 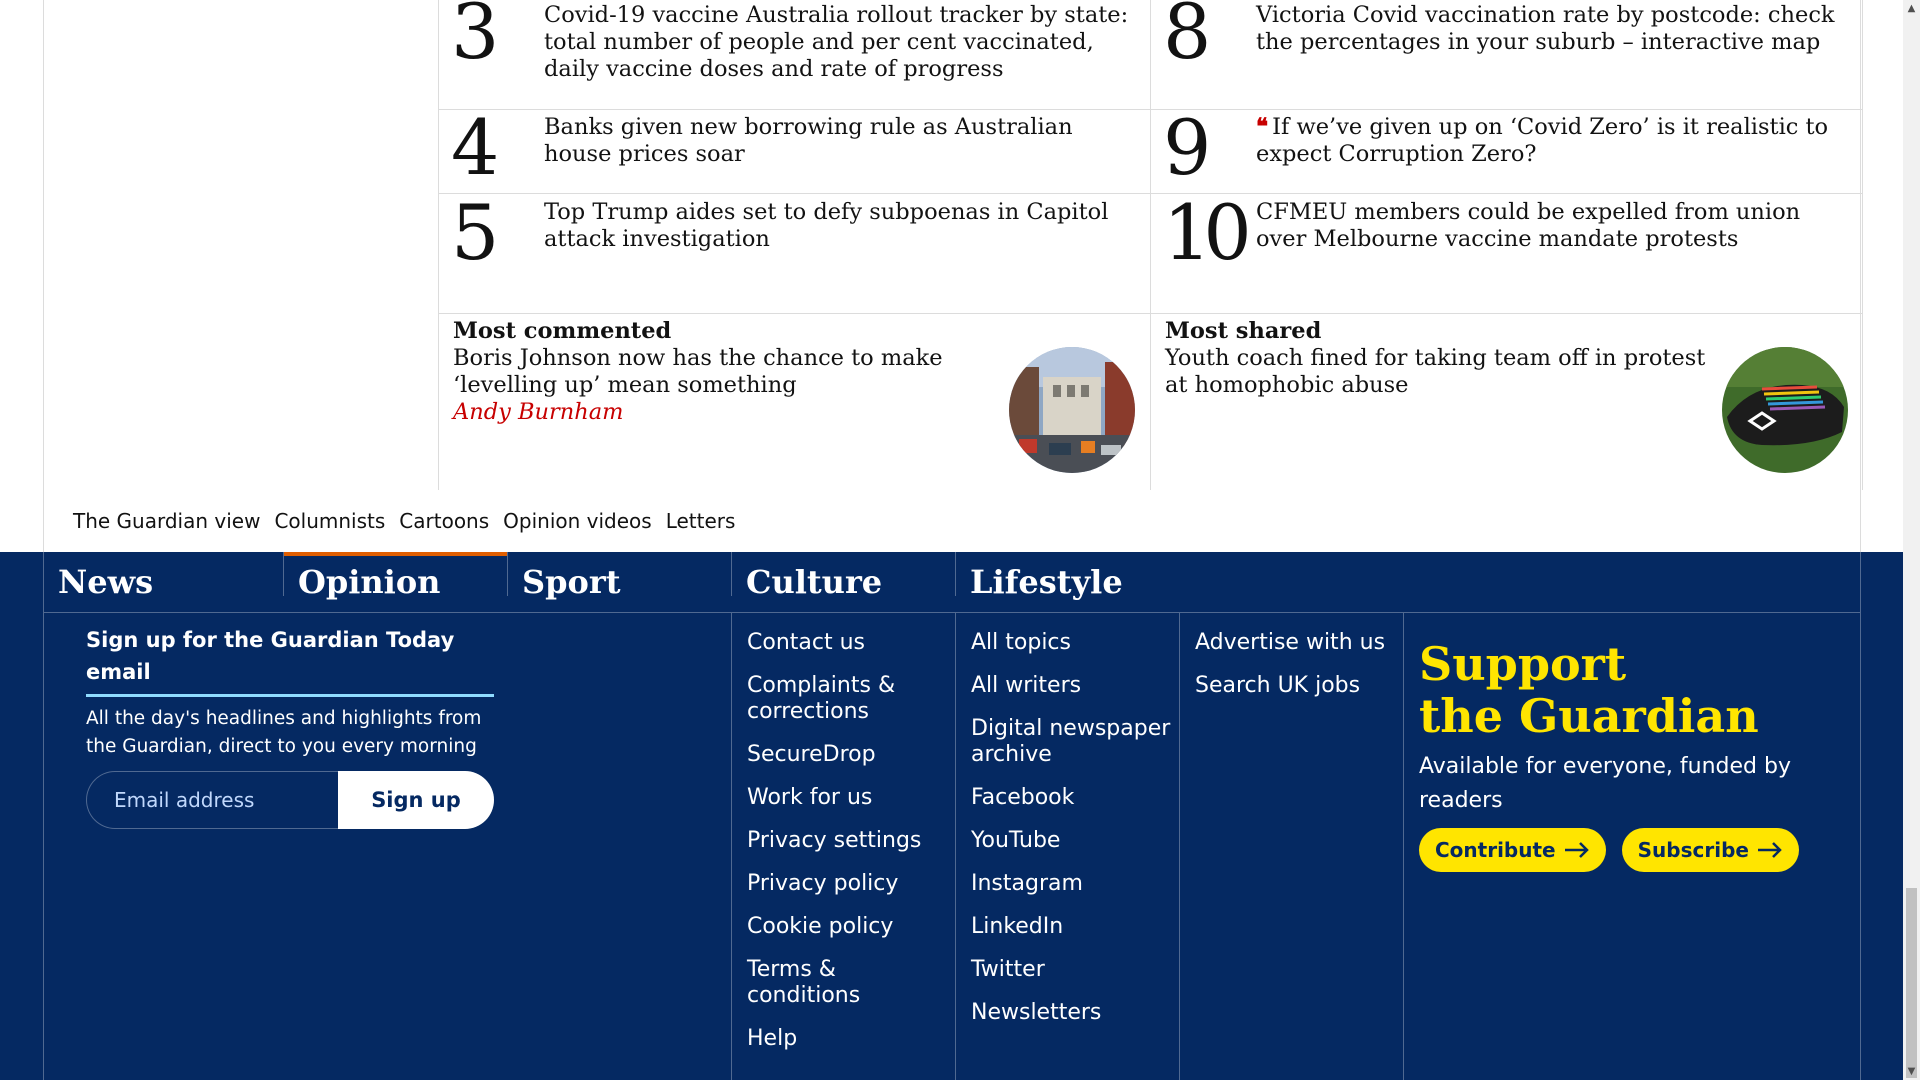 I want to click on terms-conditions-link: Terms & conditions, so click(x=812, y=983).